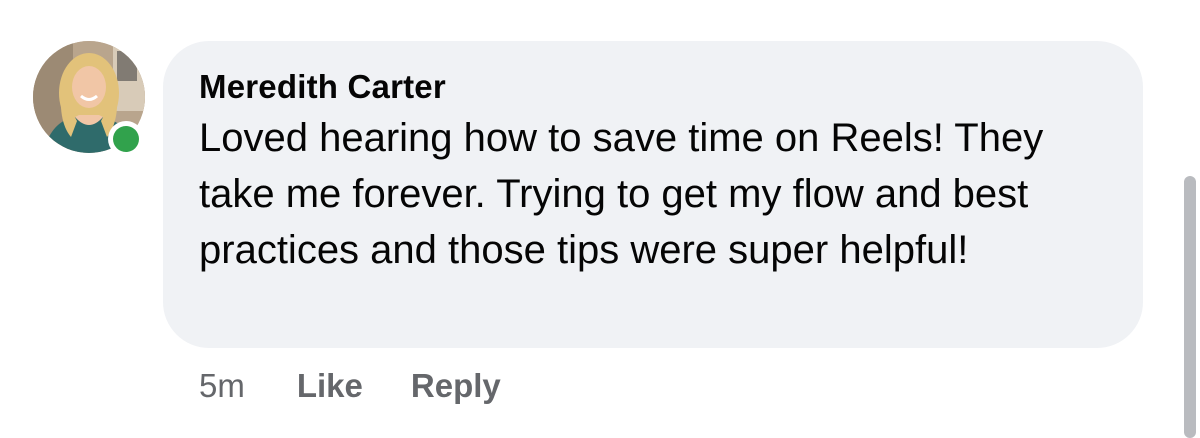 The height and width of the screenshot is (438, 1200). I want to click on comment-actions: 5m Like Reply, so click(374, 386).